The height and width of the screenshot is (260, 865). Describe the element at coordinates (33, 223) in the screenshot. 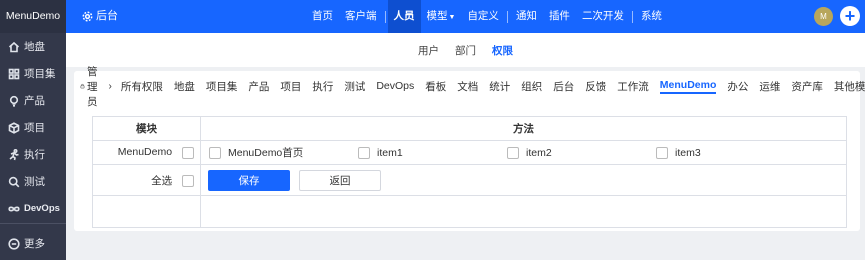

I see `sidebar-divider` at that location.